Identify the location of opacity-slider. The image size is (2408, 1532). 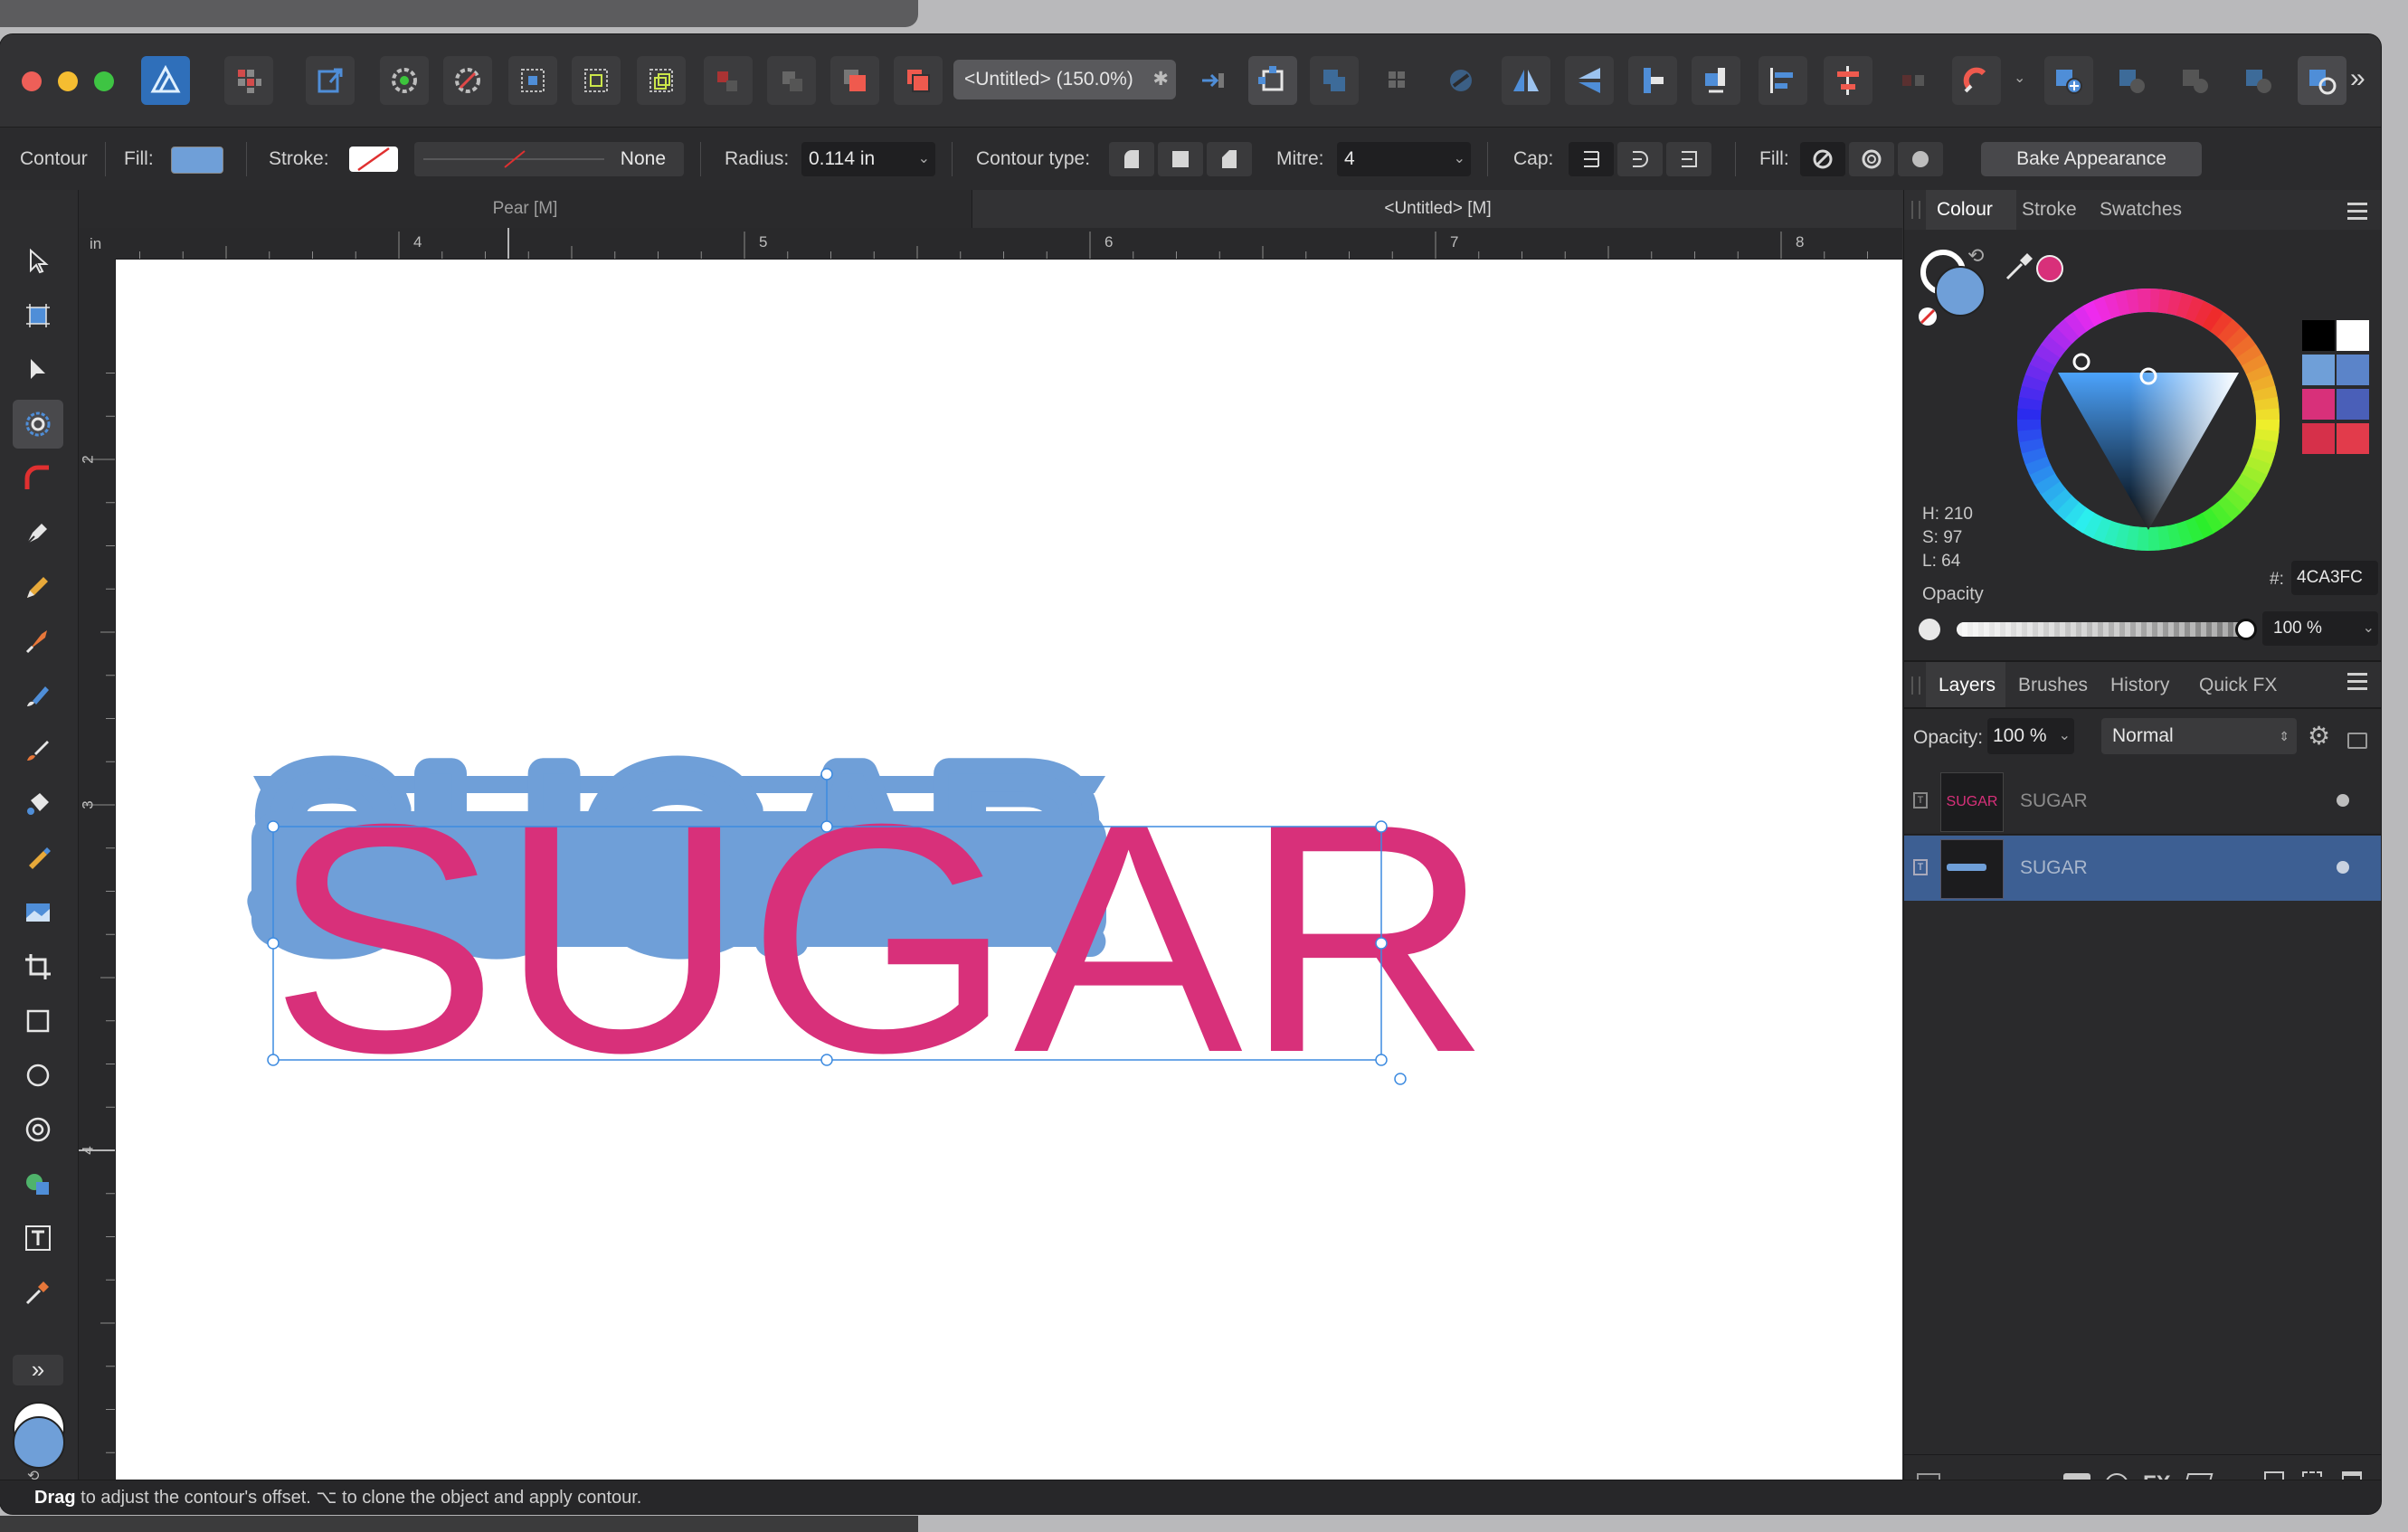
(2104, 629).